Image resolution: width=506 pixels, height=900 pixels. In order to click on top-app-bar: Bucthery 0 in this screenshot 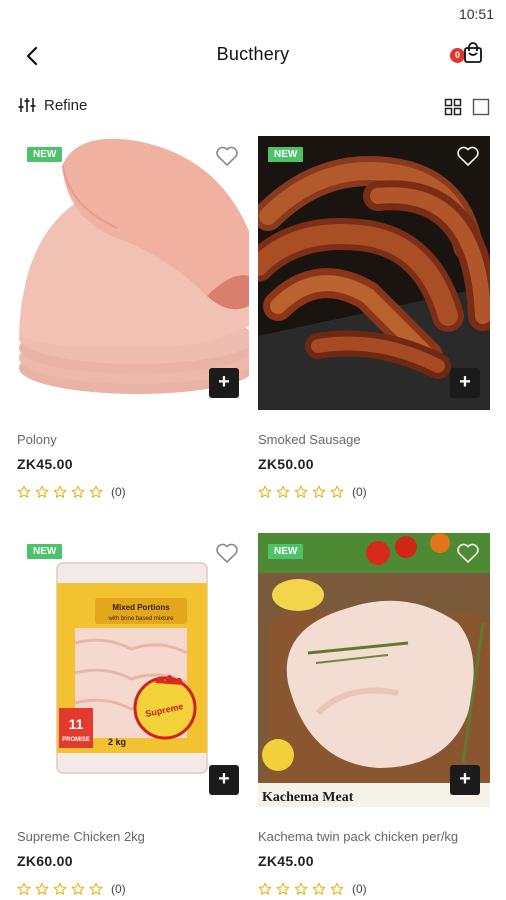, I will do `click(253, 56)`.